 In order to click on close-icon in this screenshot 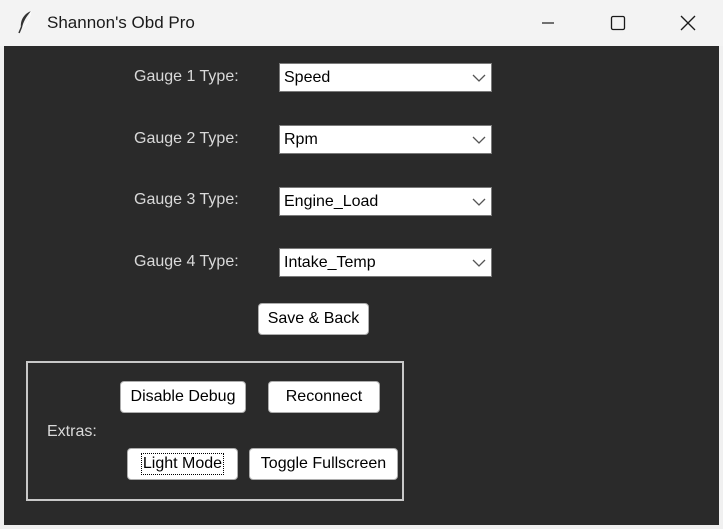, I will do `click(688, 23)`.